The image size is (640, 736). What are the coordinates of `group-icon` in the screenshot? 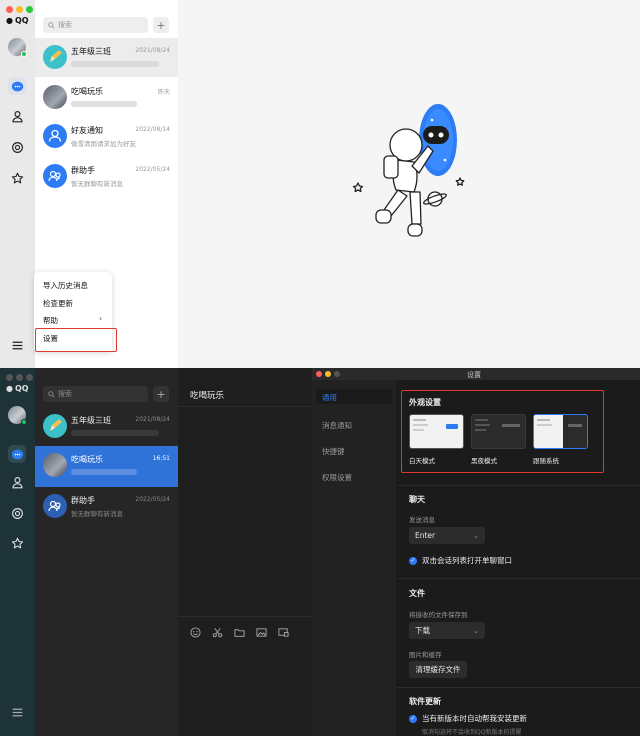 It's located at (54, 506).